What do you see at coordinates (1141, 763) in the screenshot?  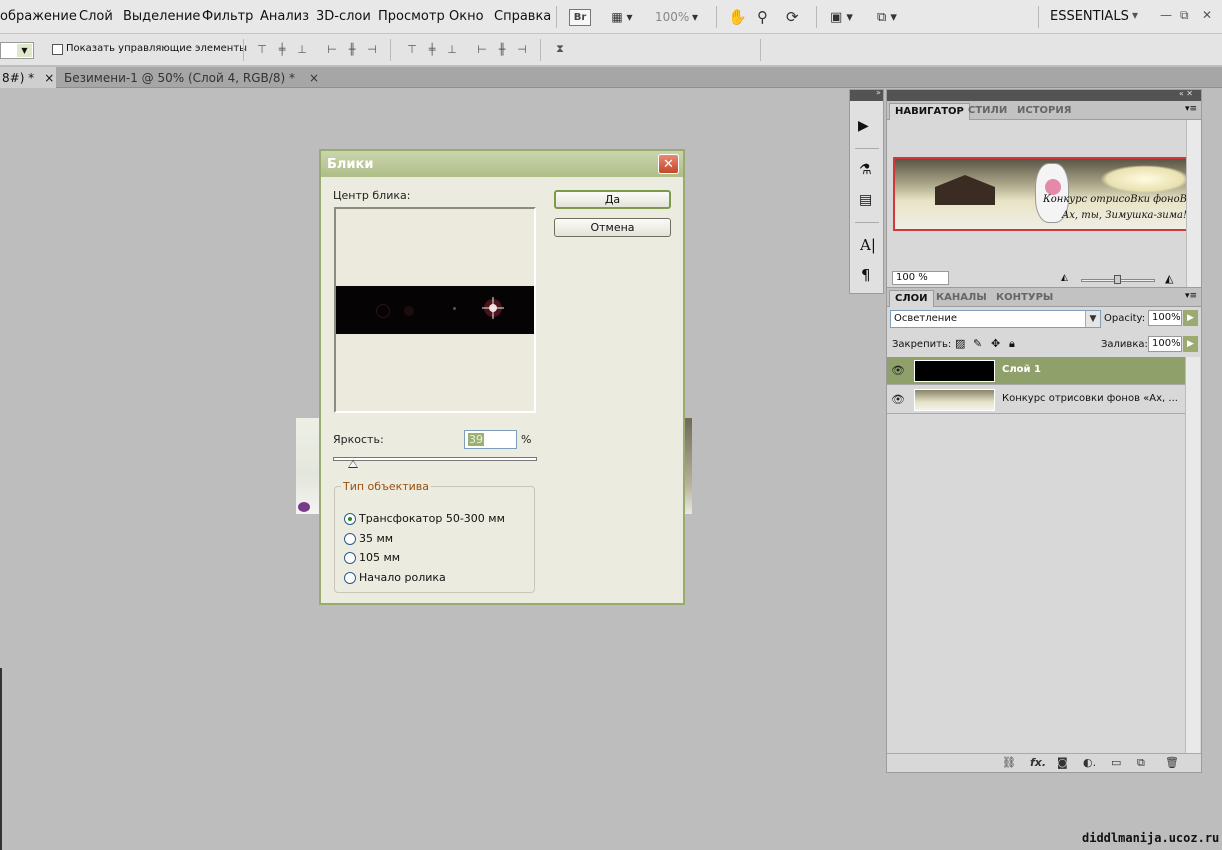 I see `new-layer-icon: ⧉` at bounding box center [1141, 763].